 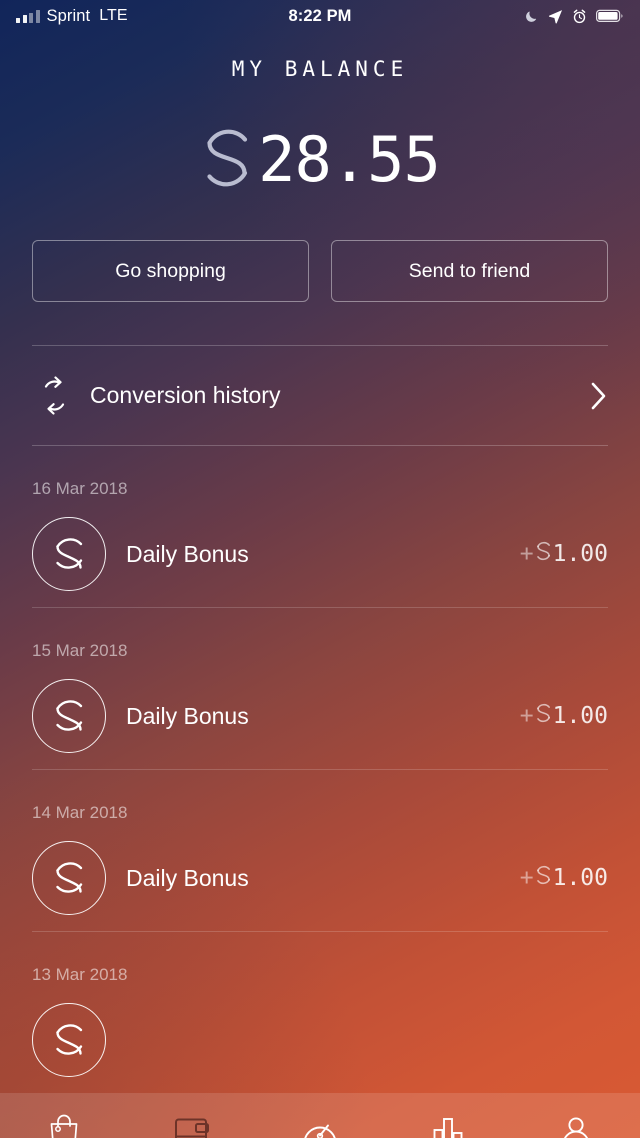 I want to click on tab-stats, so click(x=448, y=1115).